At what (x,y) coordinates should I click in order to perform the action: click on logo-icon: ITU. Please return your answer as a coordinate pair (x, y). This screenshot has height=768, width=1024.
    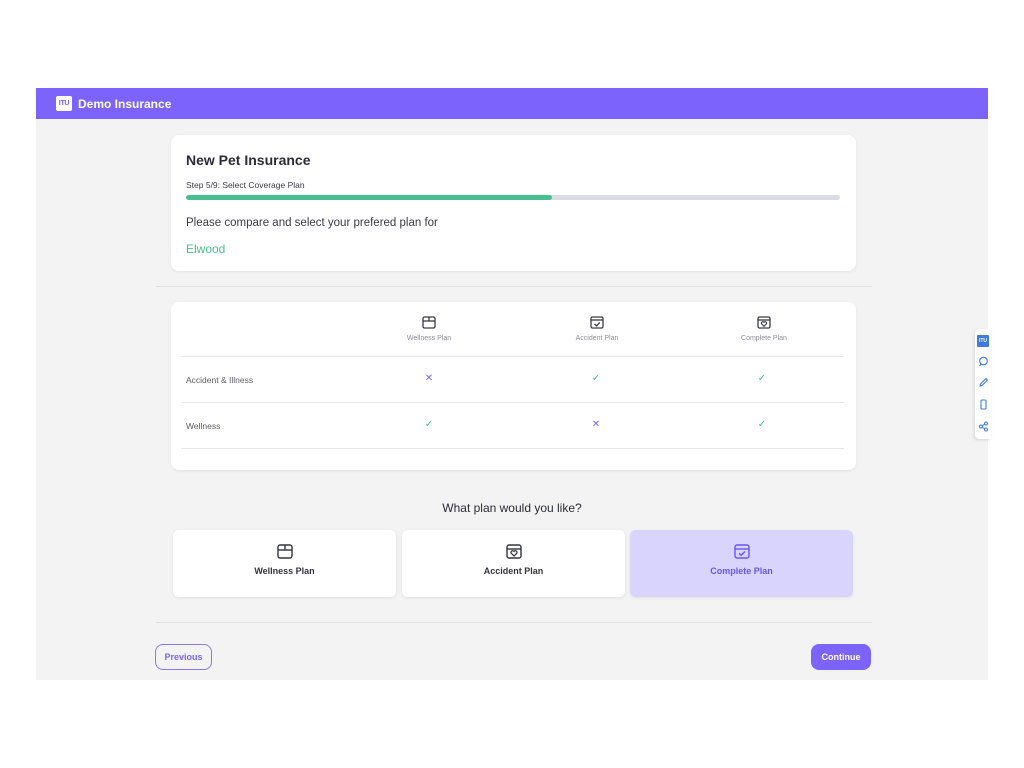
    Looking at the image, I should click on (983, 341).